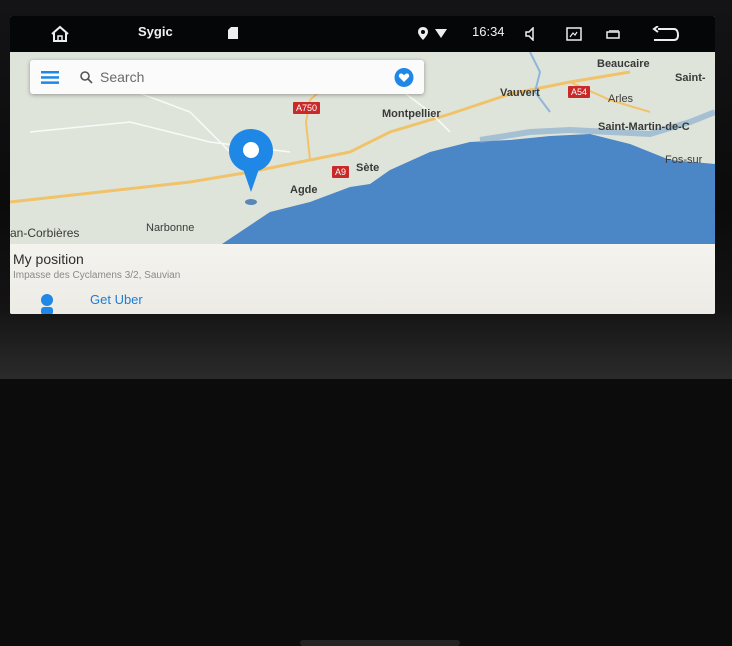 Image resolution: width=732 pixels, height=646 pixels. Describe the element at coordinates (613, 34) in the screenshot. I see `recent-apps-icon` at that location.